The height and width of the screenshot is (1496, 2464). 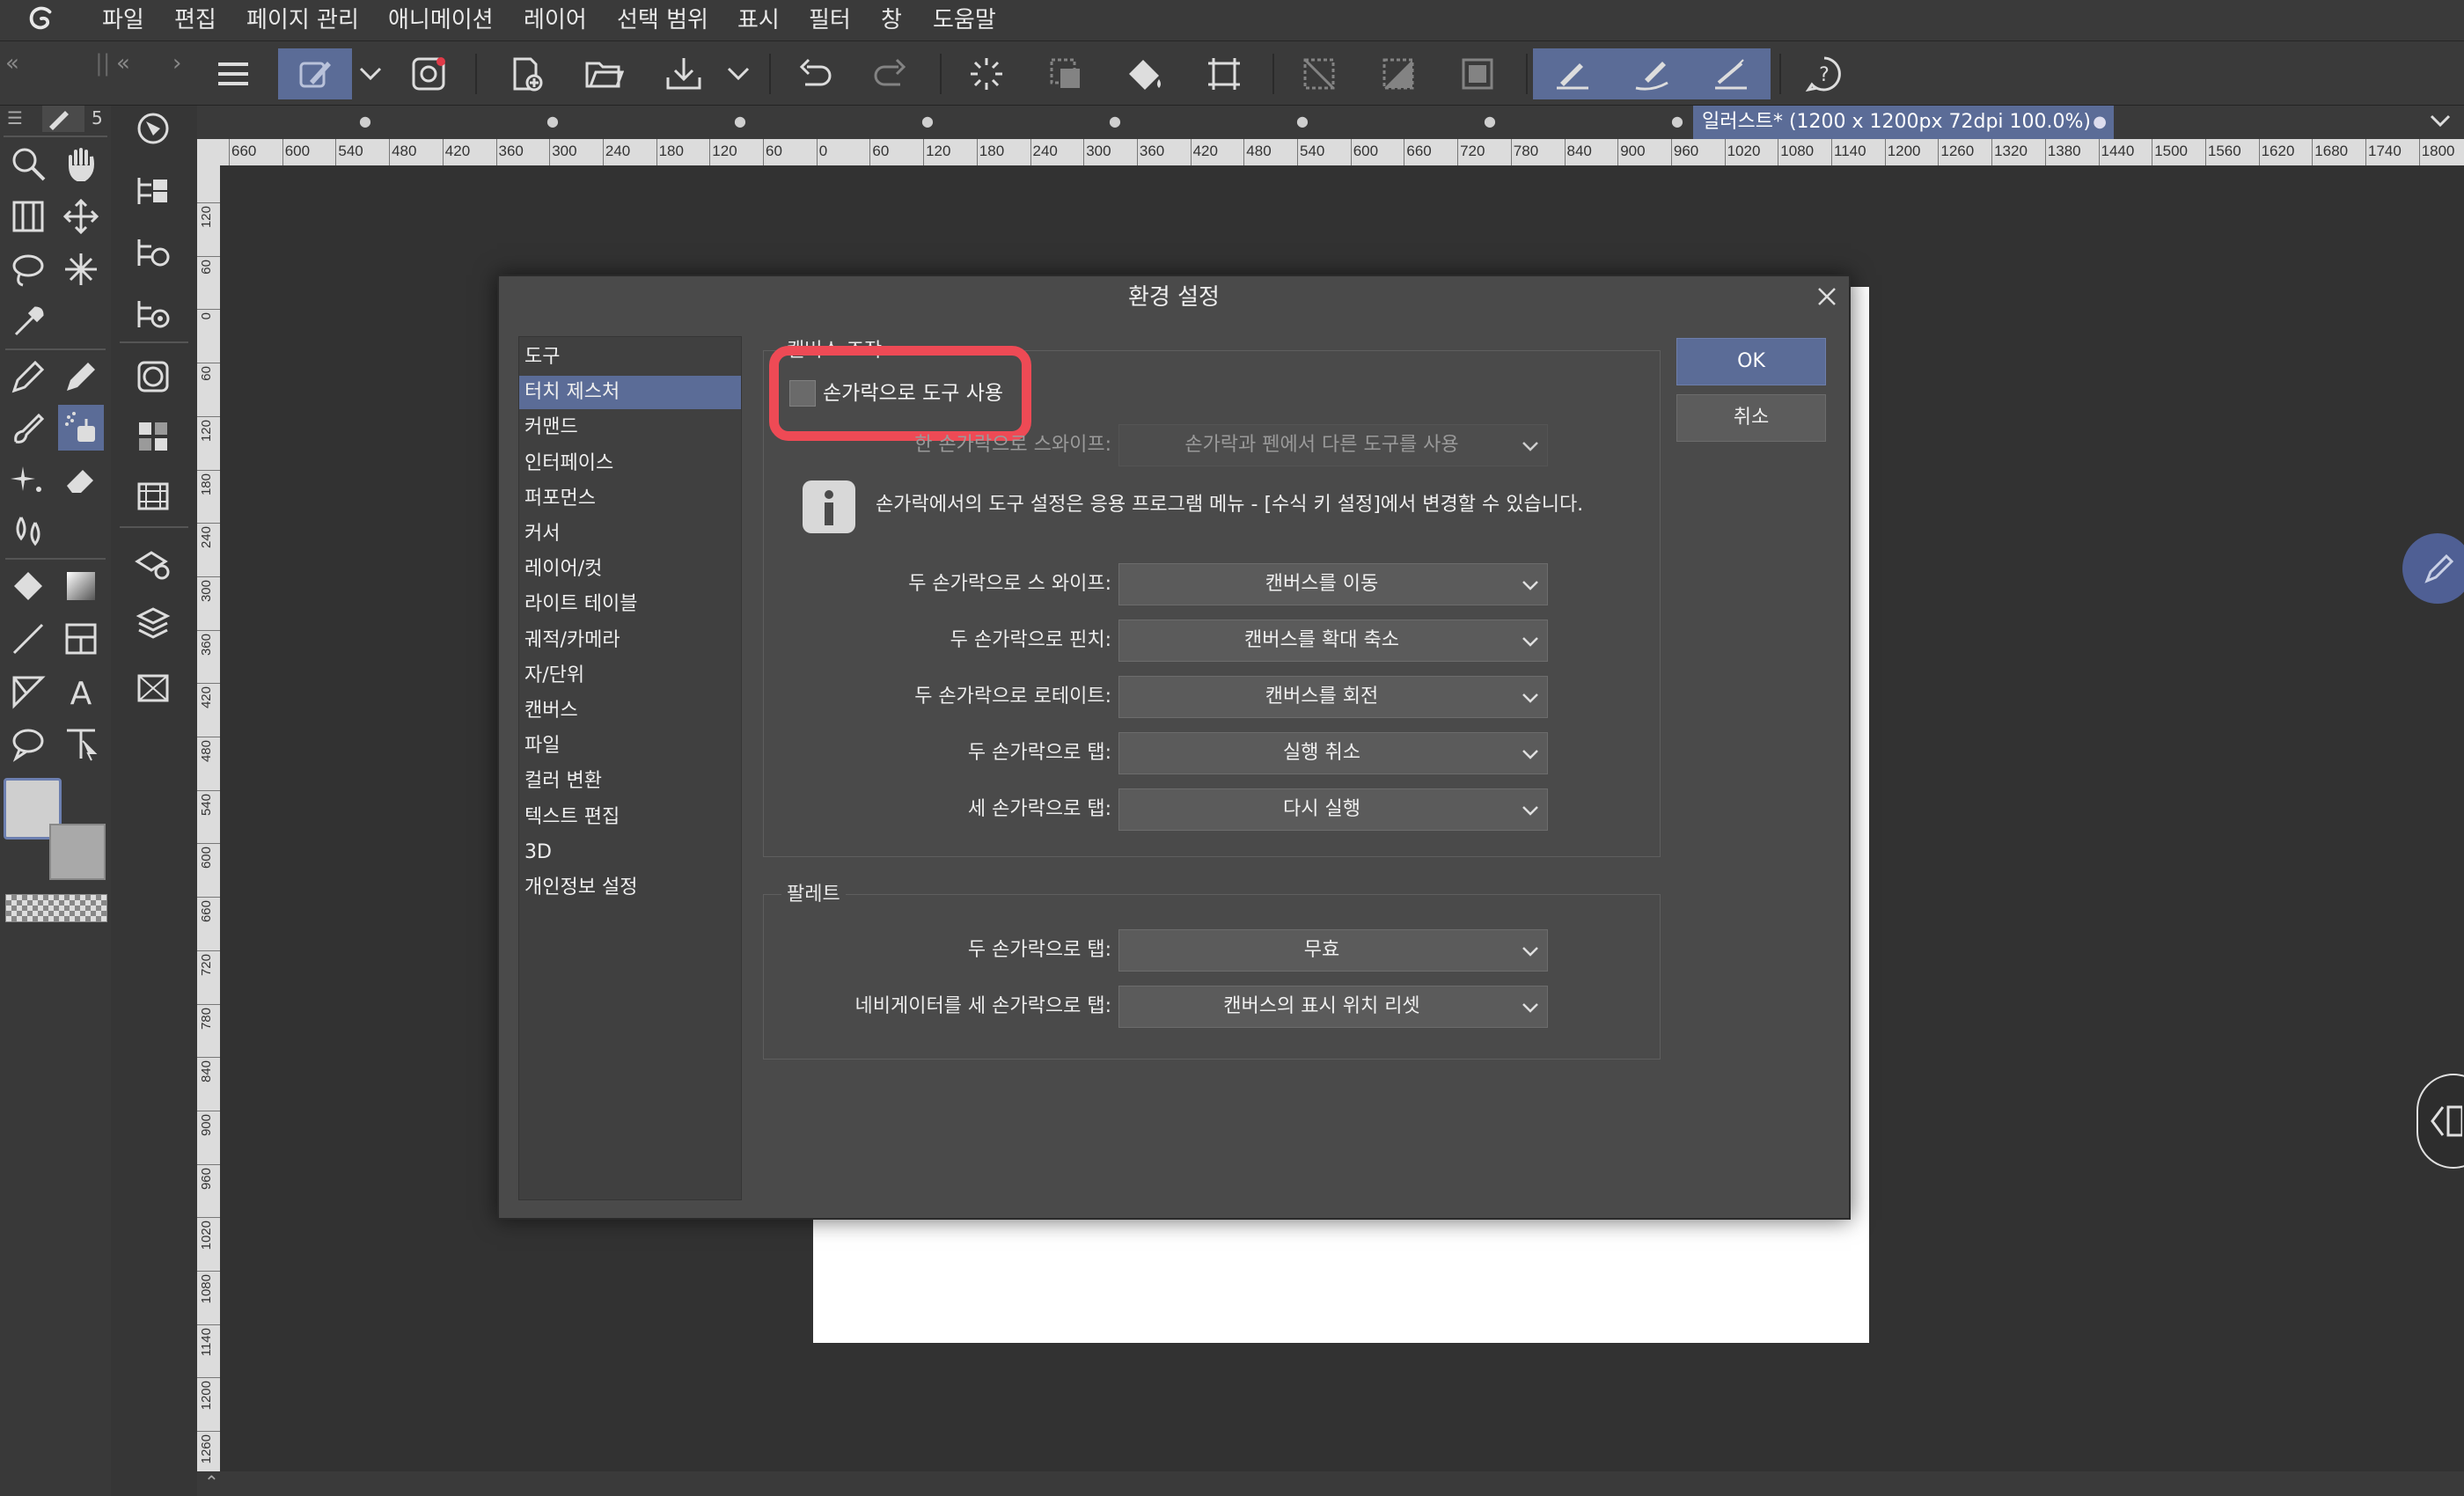 What do you see at coordinates (630, 534) in the screenshot?
I see `category-item: 커서` at bounding box center [630, 534].